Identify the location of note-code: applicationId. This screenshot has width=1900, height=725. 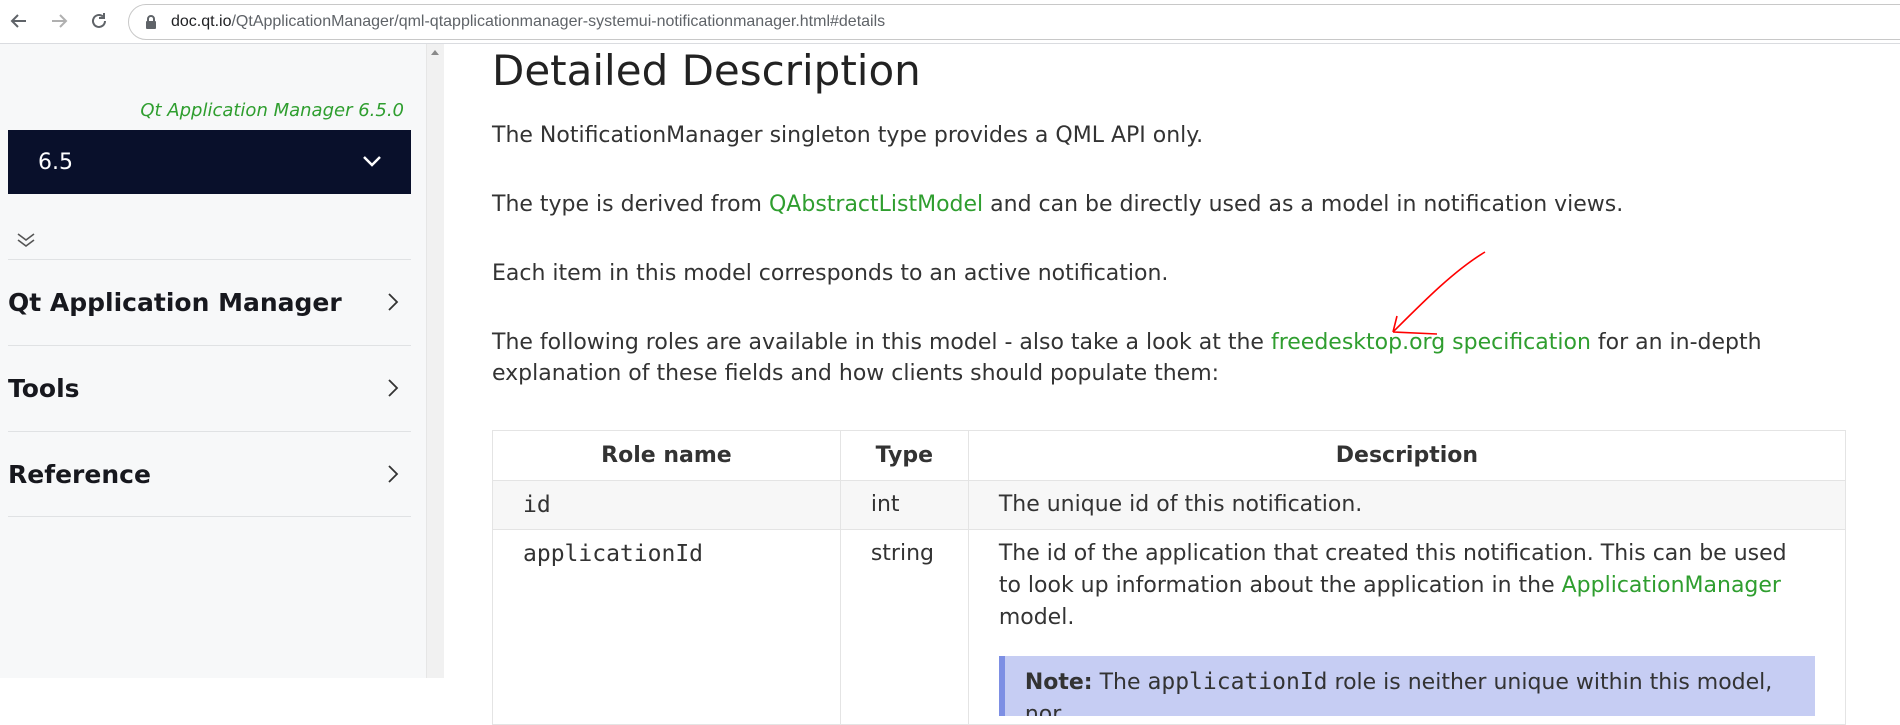
(1237, 682).